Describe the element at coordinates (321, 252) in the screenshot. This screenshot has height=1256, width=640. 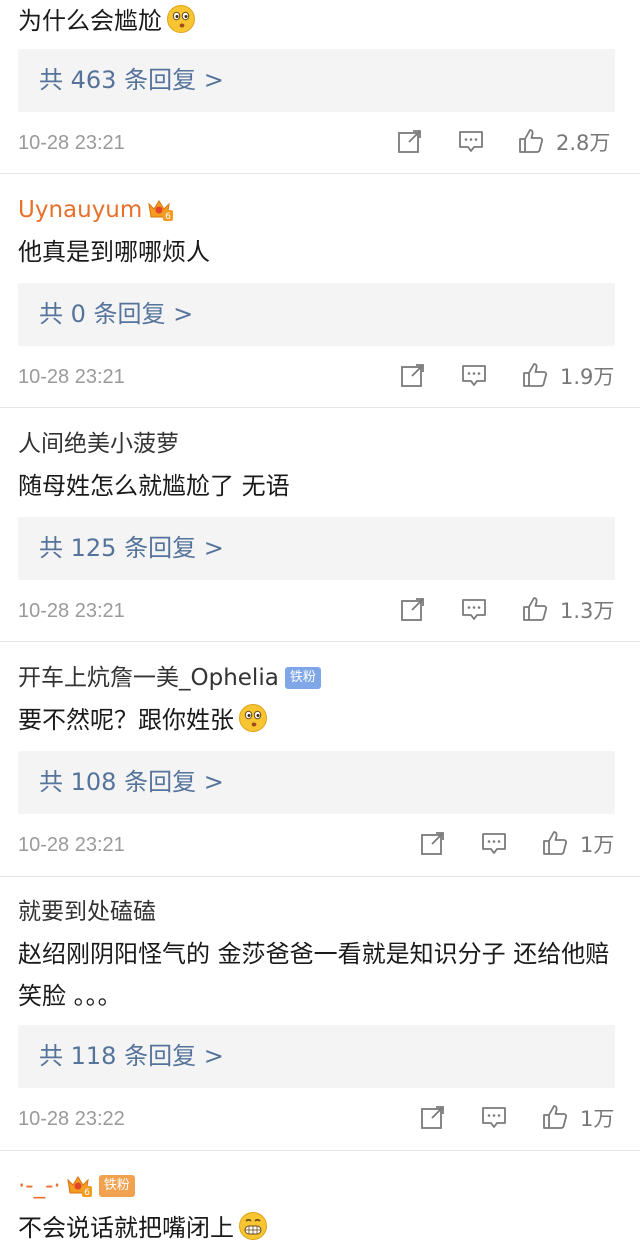
I see `comment-text: 他真是到哪哪烦人` at that location.